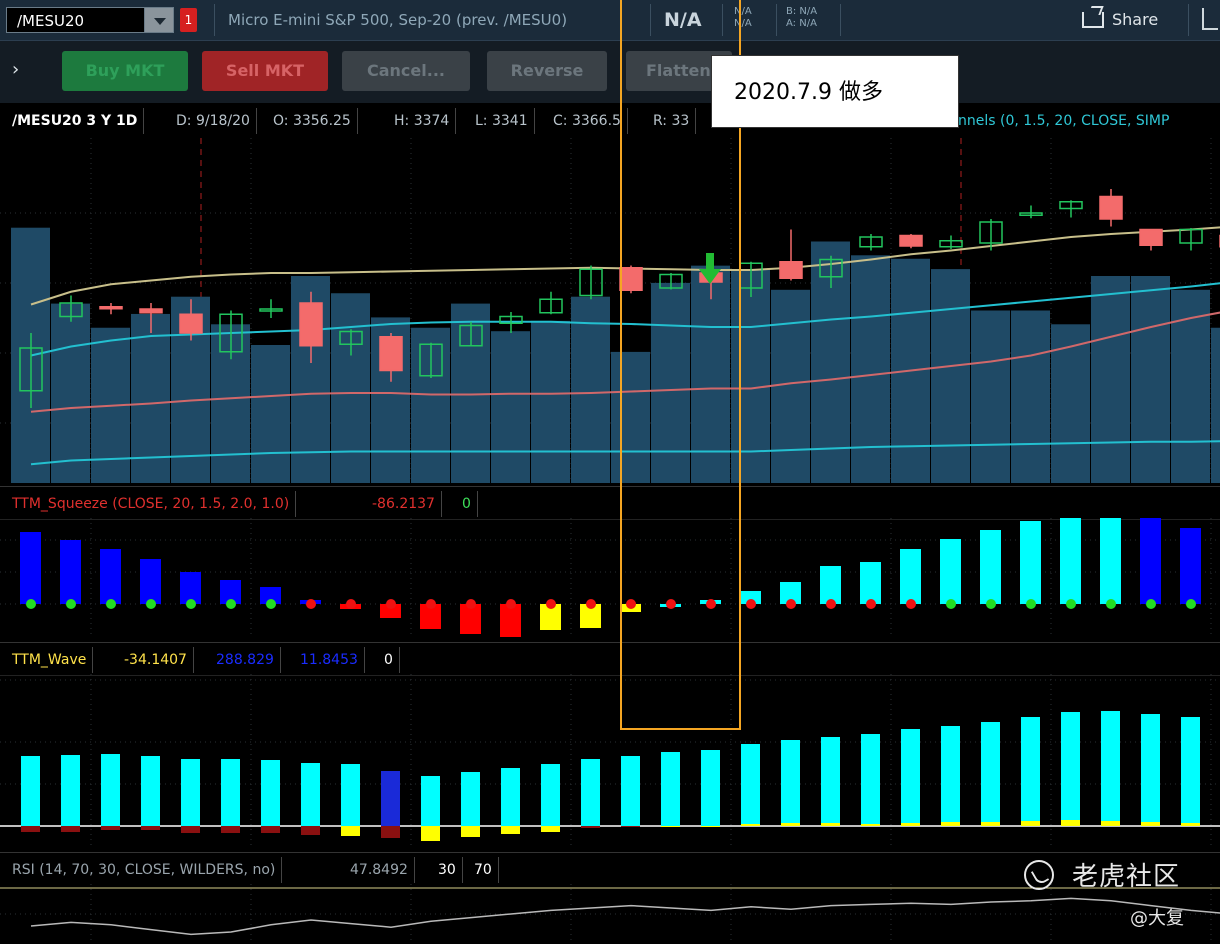 The width and height of the screenshot is (1220, 944). What do you see at coordinates (1120, 20) in the screenshot?
I see `share-button: Share` at bounding box center [1120, 20].